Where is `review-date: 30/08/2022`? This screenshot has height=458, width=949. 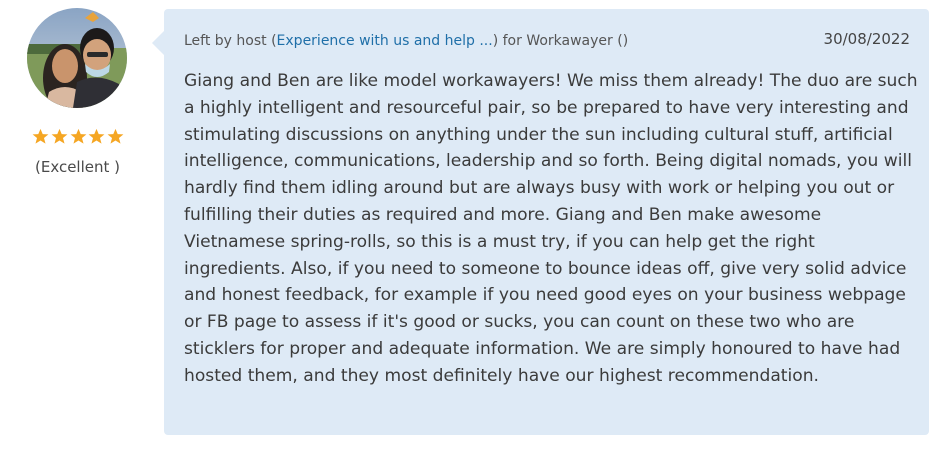 review-date: 30/08/2022 is located at coordinates (866, 39).